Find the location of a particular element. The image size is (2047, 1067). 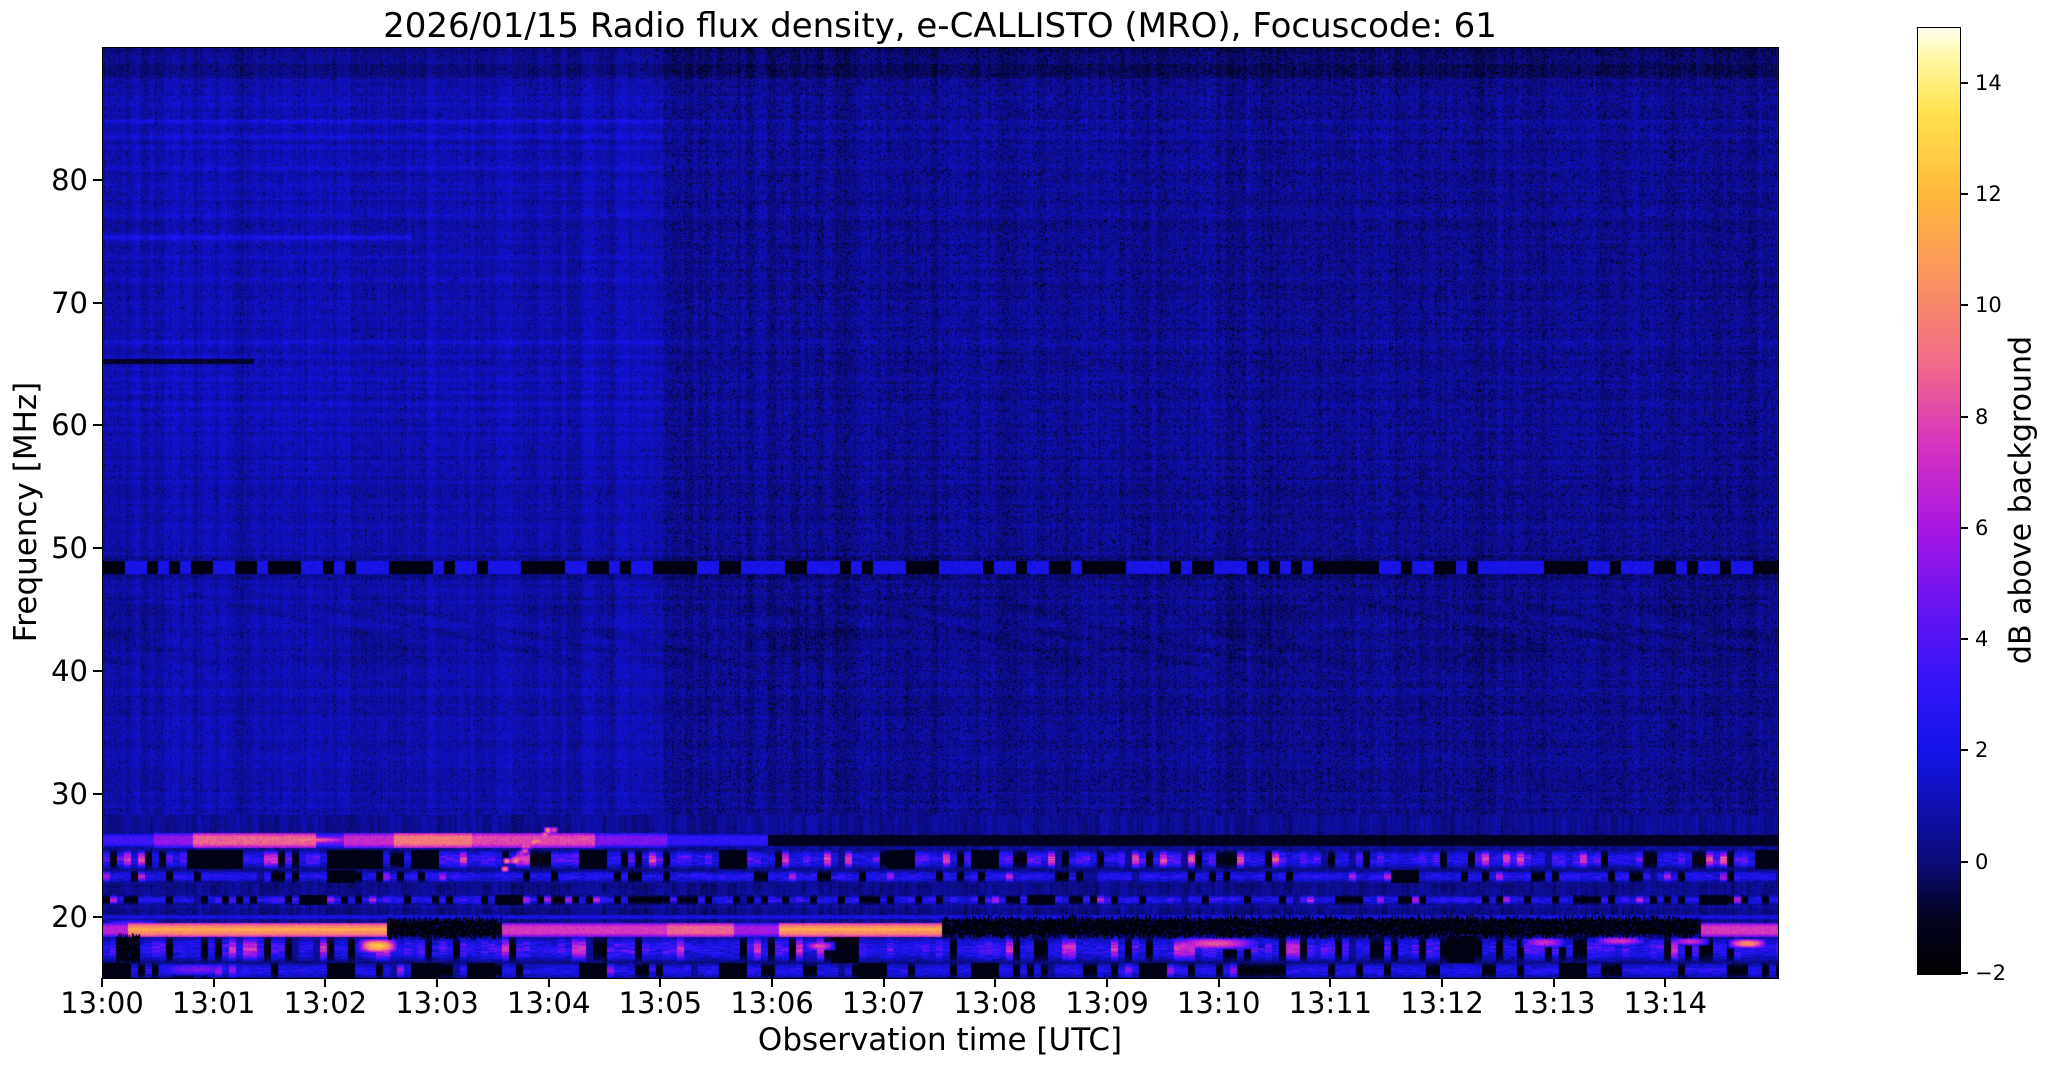

y-tick-label: 80 is located at coordinates (69, 179).